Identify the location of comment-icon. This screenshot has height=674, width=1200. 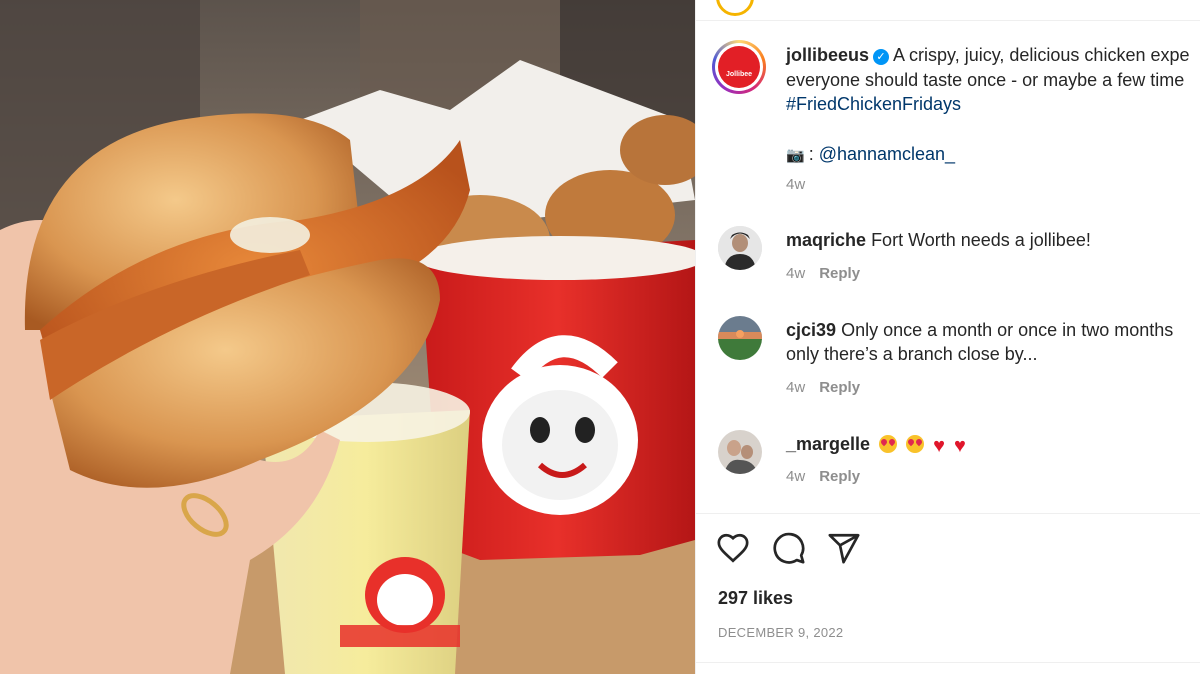
(789, 548).